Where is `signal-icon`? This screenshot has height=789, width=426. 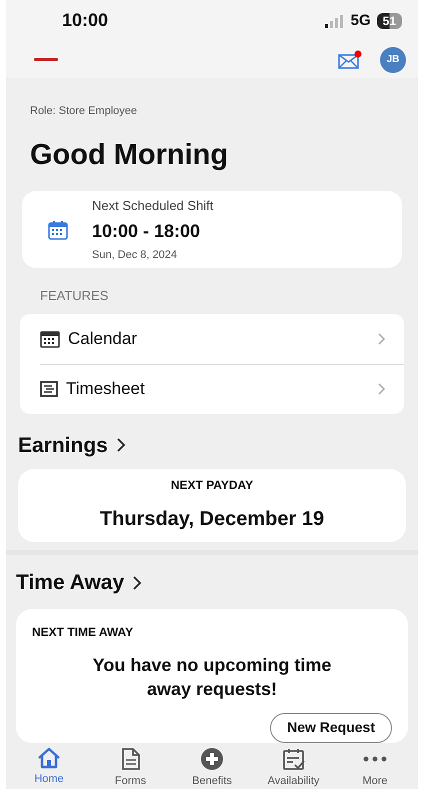
signal-icon is located at coordinates (334, 21).